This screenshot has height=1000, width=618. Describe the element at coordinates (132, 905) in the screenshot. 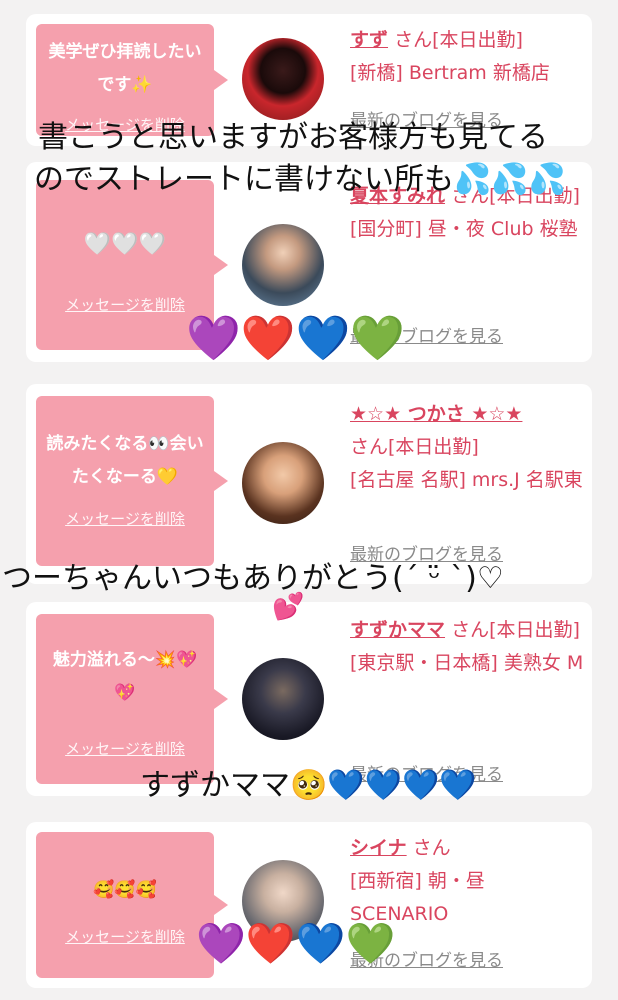

I see `message-bubble: 🥰🥰🥰 メッセージを削除` at that location.